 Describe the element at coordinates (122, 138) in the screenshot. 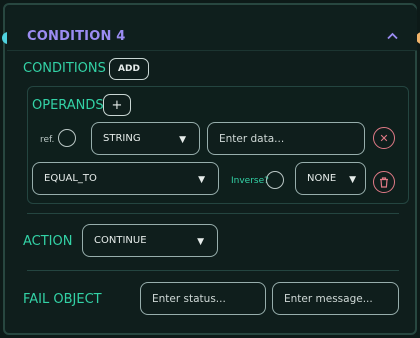

I see `type-select-value: STRING` at that location.